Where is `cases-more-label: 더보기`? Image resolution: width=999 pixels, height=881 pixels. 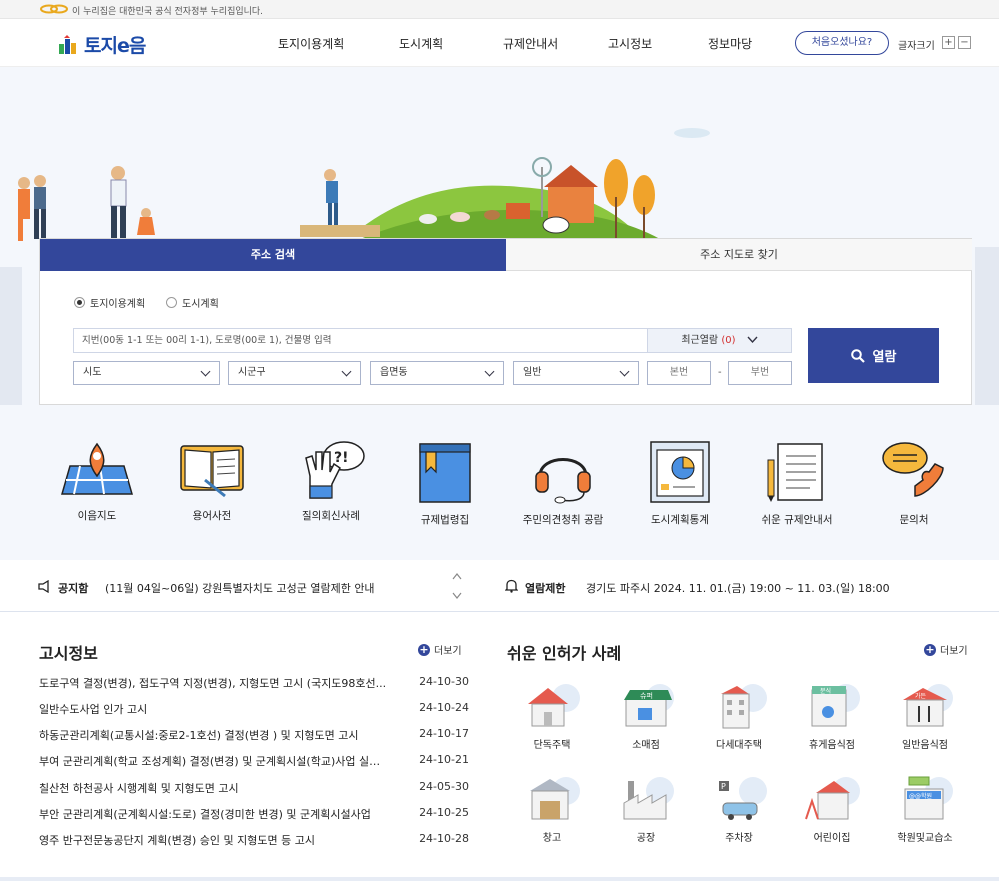
cases-more-label: 더보기 is located at coordinates (954, 651).